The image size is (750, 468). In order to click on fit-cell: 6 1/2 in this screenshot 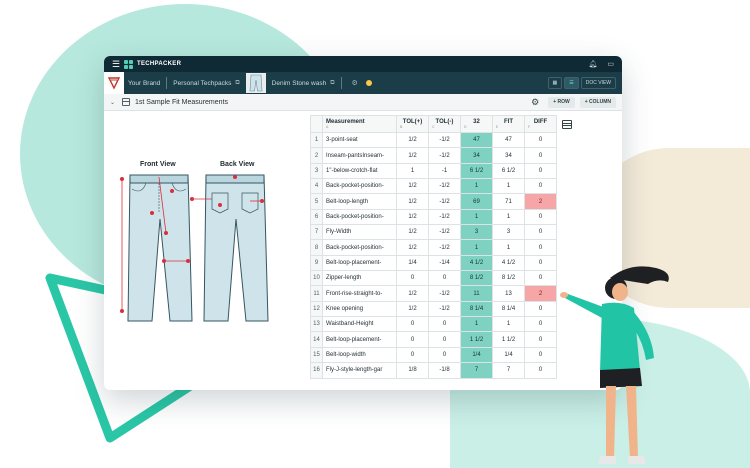, I will do `click(508, 171)`.